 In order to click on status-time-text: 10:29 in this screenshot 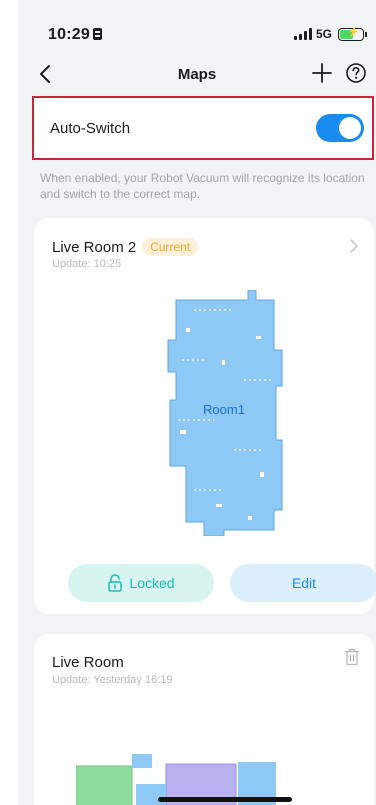, I will do `click(69, 34)`.